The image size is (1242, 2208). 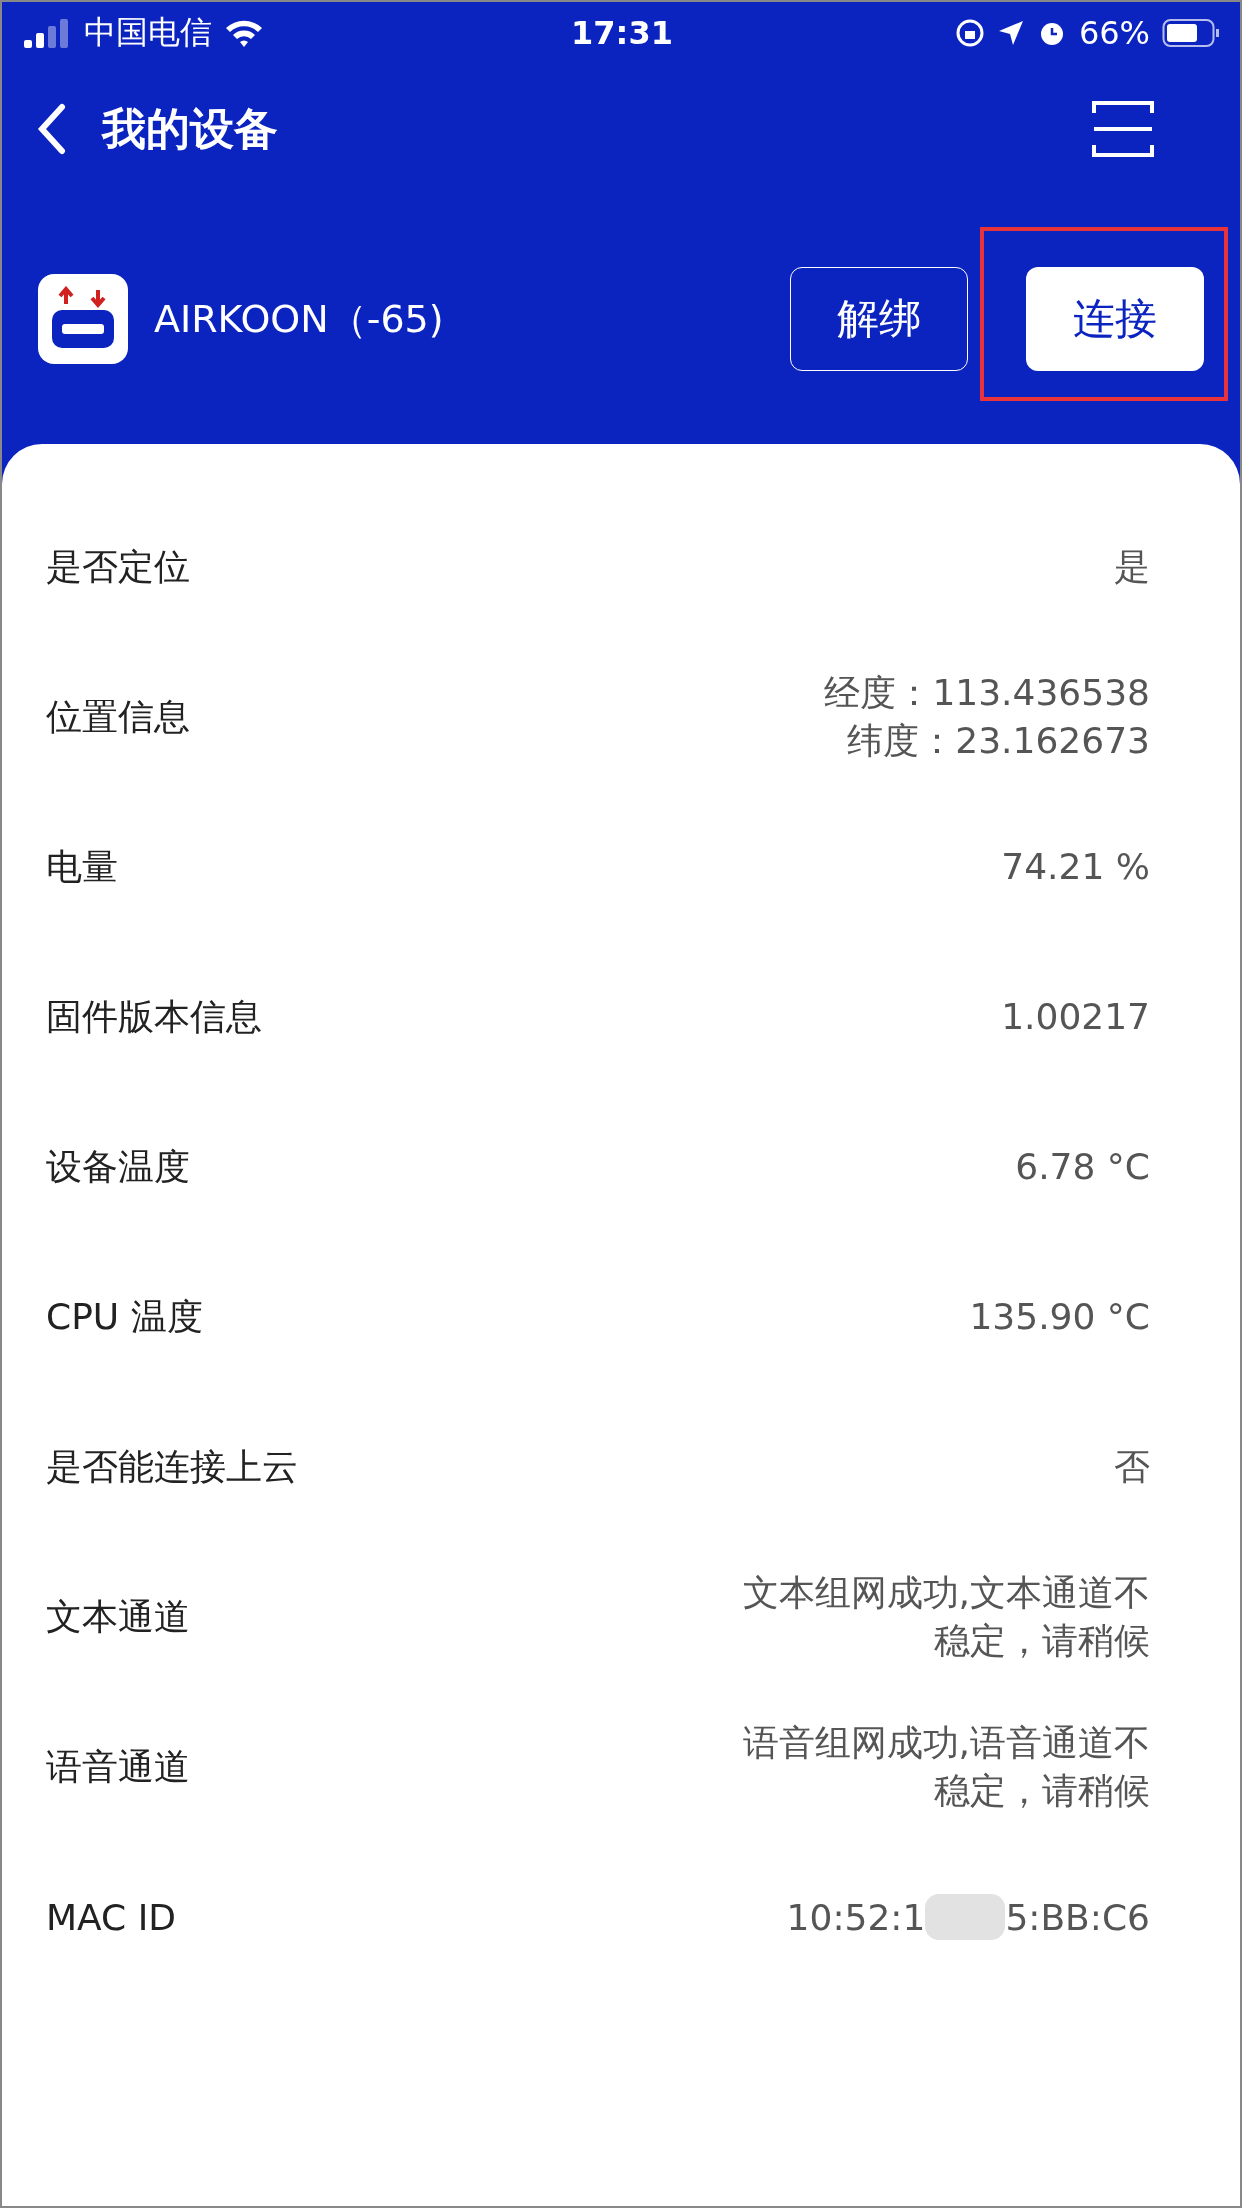 What do you see at coordinates (118, 566) in the screenshot?
I see `row-label: 是否定位` at bounding box center [118, 566].